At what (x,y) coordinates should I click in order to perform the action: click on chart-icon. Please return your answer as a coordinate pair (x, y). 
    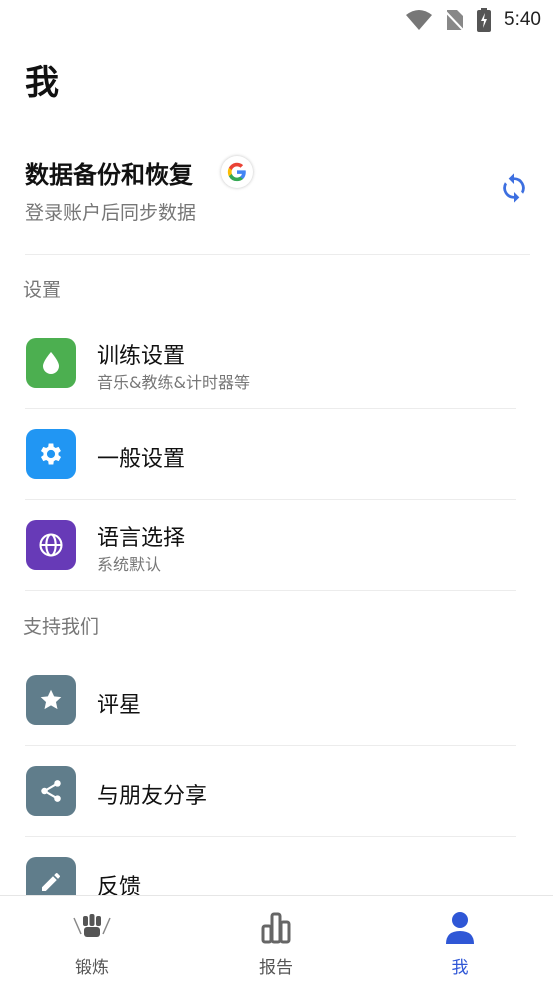
    Looking at the image, I should click on (276, 928).